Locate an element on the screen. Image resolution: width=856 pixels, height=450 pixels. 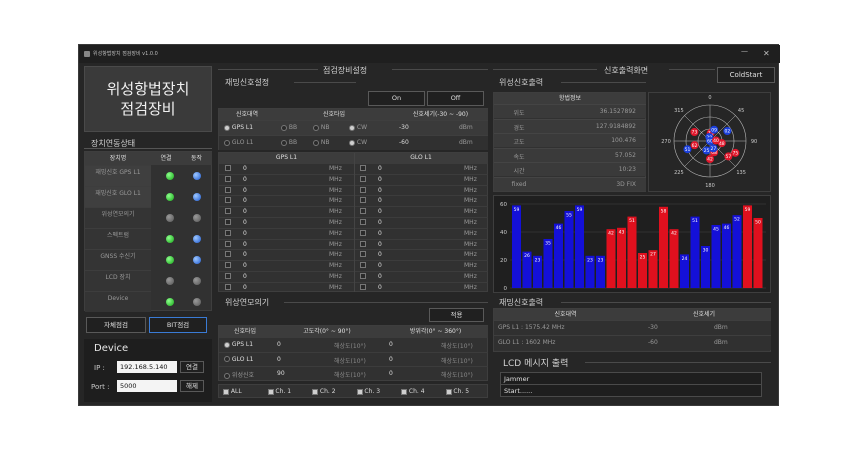
channel-checkbox: ALL is located at coordinates (232, 391).